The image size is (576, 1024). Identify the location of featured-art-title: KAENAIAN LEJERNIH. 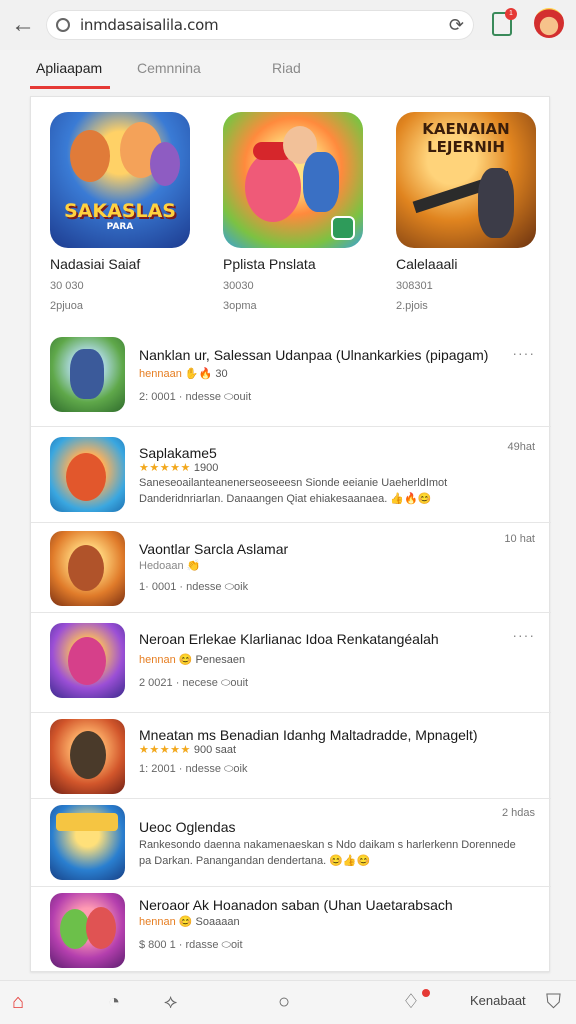
(466, 138).